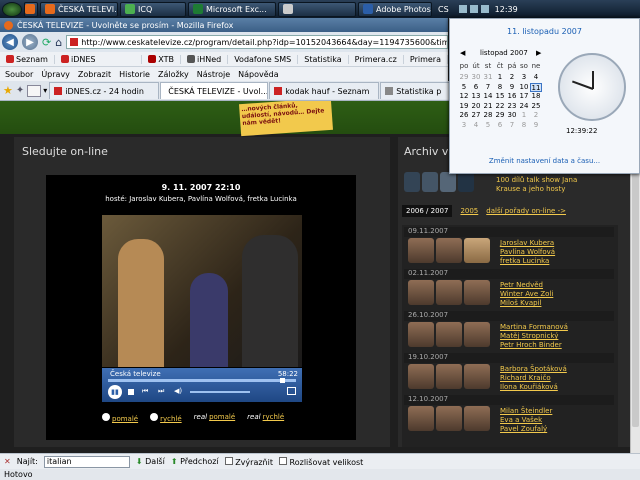 The image size is (640, 480). What do you see at coordinates (320, 461) in the screenshot?
I see `case-checkbox: Rozlišovat velikost` at bounding box center [320, 461].